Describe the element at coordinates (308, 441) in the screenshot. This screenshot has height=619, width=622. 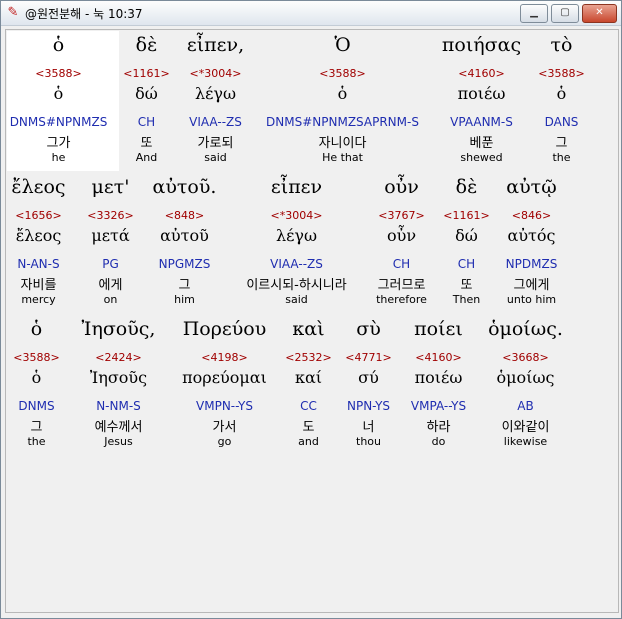
I see `english-gloss: and` at that location.